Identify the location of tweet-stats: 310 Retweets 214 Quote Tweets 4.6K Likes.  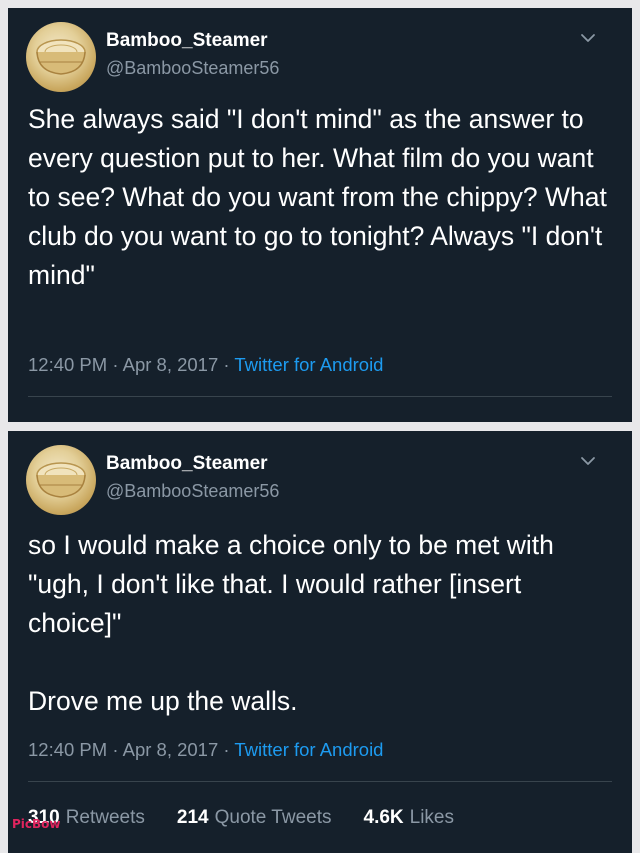
(241, 818).